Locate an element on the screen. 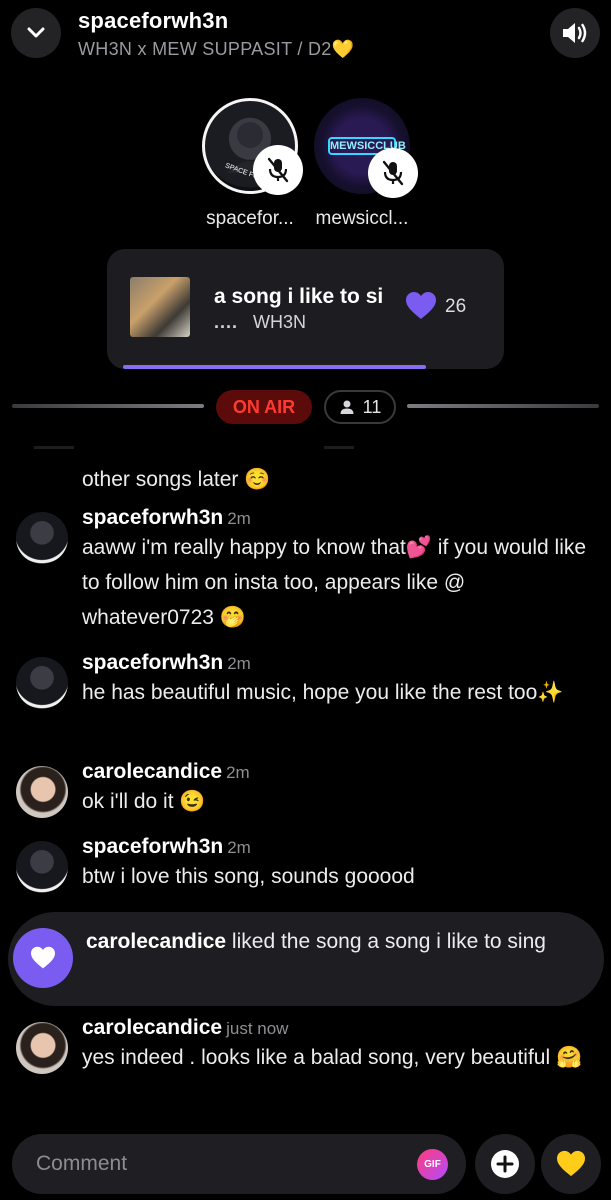 This screenshot has height=1200, width=611. chevron-down-icon is located at coordinates (36, 32).